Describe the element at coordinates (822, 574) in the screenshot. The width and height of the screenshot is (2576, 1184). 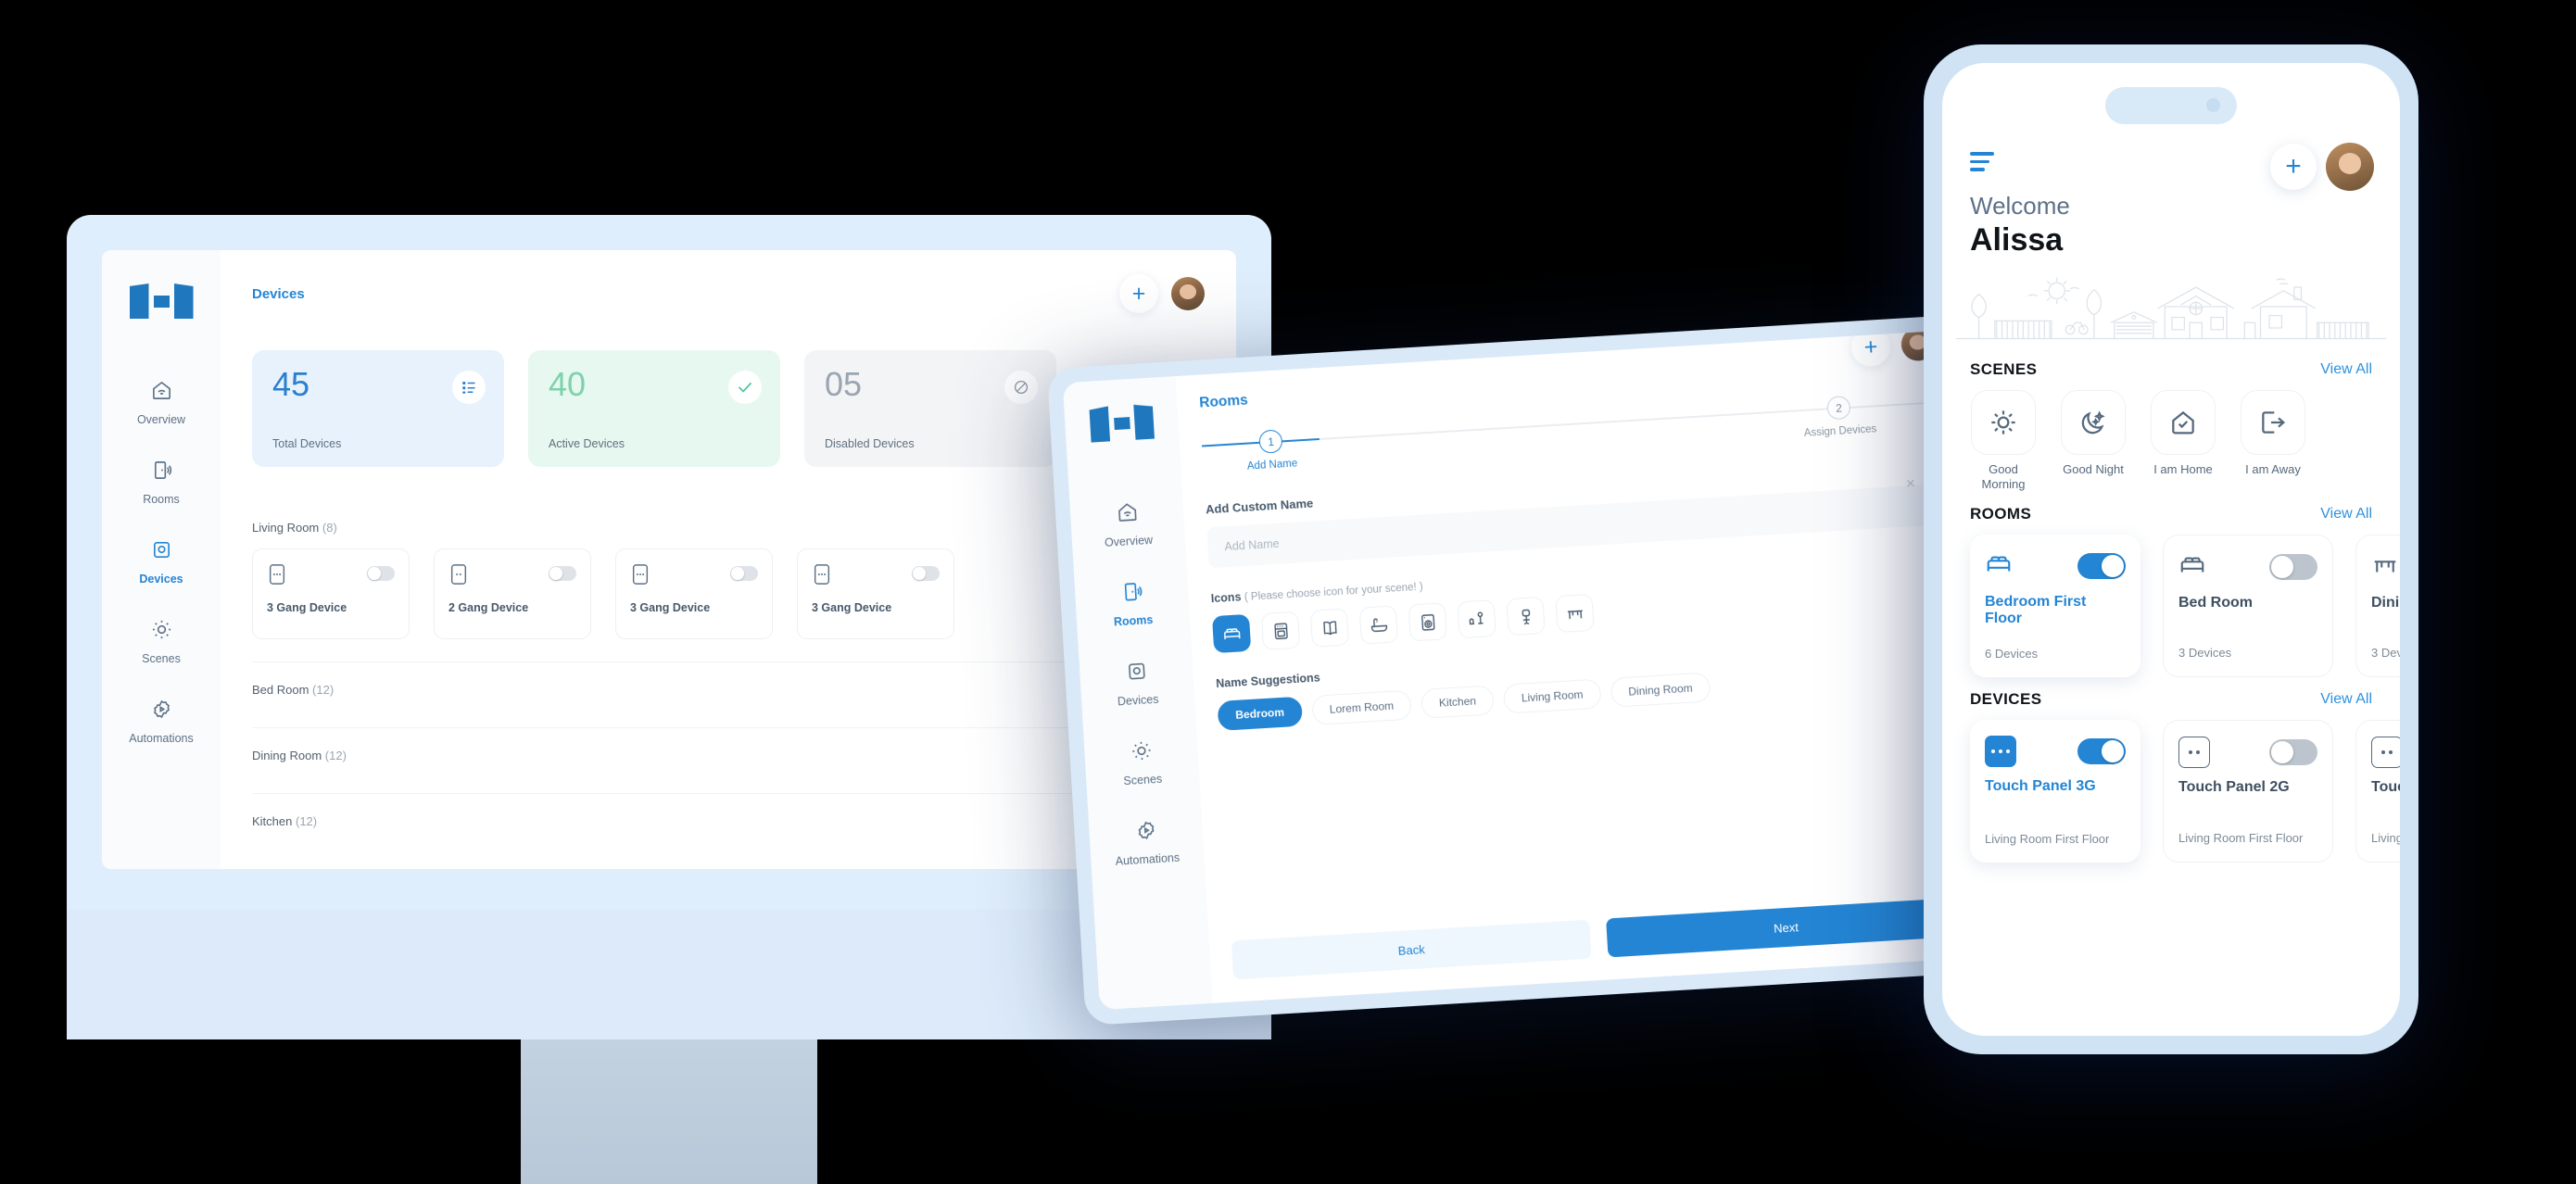
I see `gang-3-icon` at that location.